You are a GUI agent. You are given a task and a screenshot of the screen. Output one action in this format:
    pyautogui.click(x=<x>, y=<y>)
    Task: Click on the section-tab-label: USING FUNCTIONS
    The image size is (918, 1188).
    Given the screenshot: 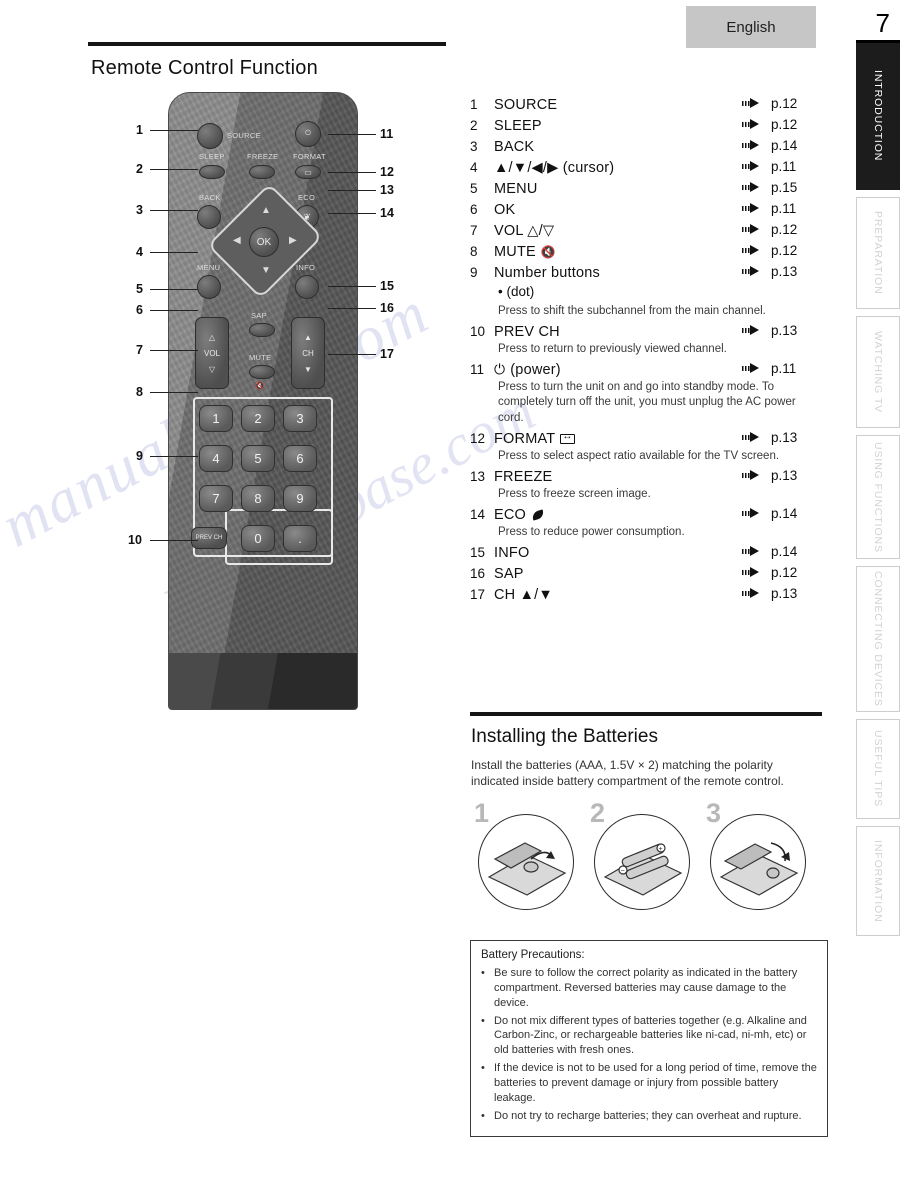 What is the action you would take?
    pyautogui.click(x=878, y=497)
    